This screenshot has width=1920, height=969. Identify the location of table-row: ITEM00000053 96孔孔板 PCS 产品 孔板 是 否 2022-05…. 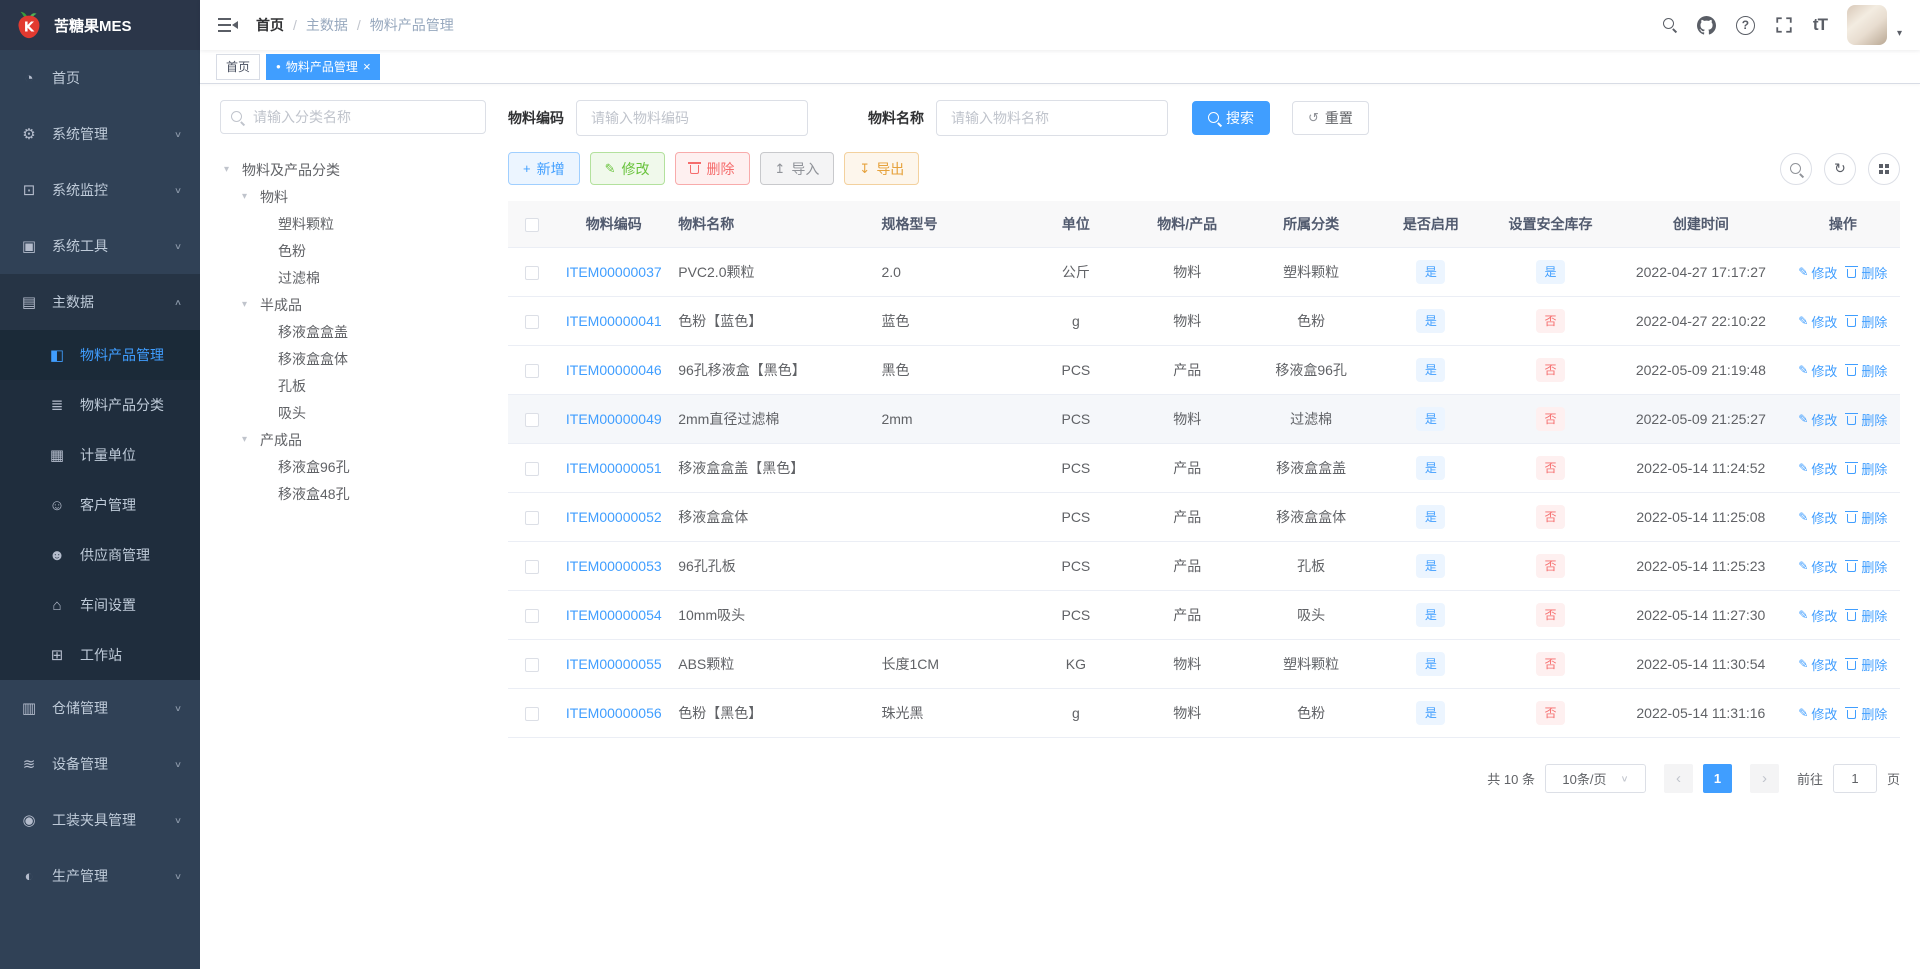
(1204, 565).